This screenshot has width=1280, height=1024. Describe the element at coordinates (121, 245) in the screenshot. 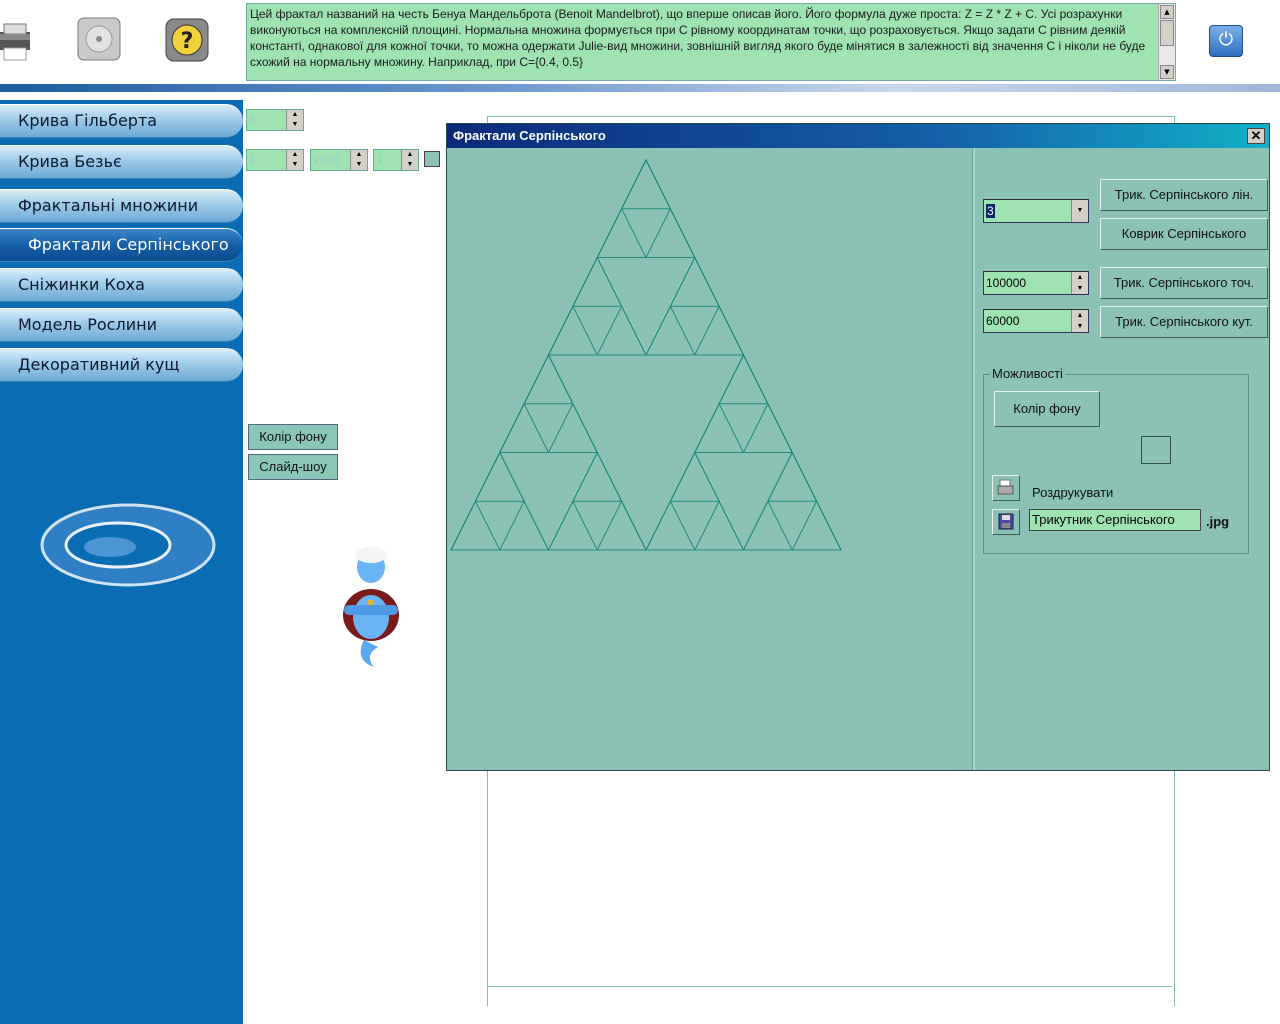

I see `menu-item-sierpinski: Фрактали Серпінського` at that location.